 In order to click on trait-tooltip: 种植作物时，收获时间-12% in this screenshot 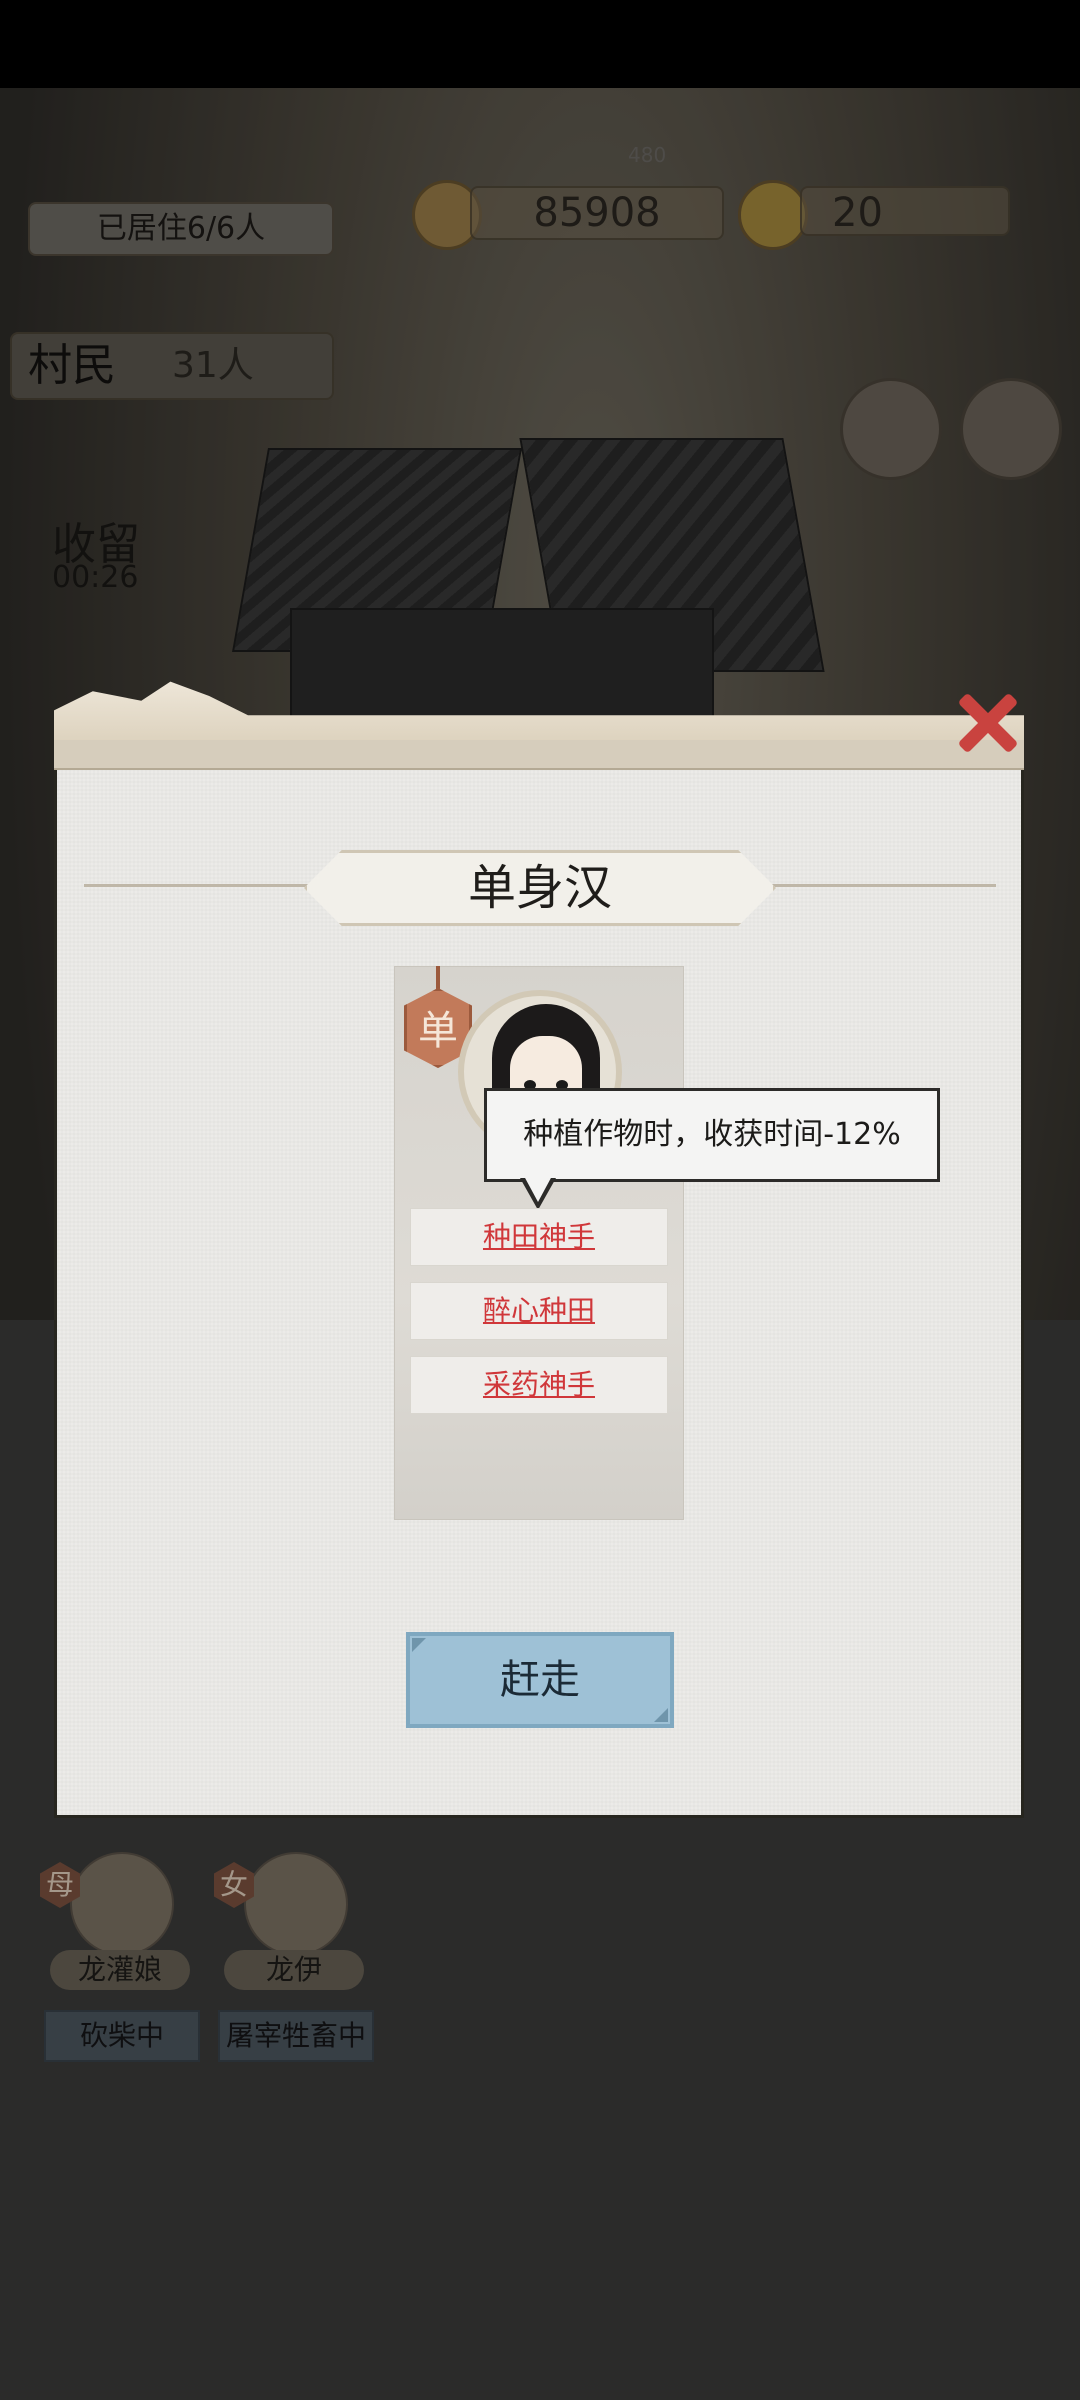, I will do `click(712, 1135)`.